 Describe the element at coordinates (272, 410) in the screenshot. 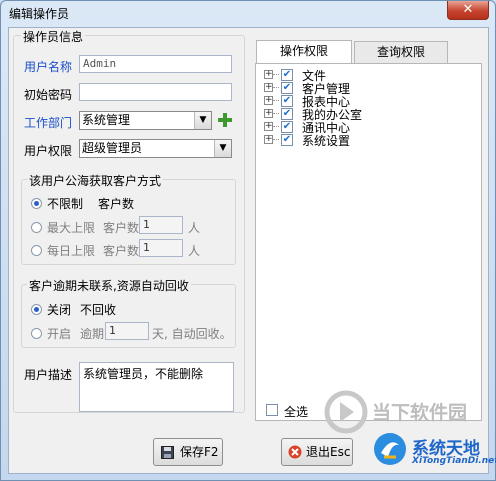

I see `select-all-checkbox` at that location.